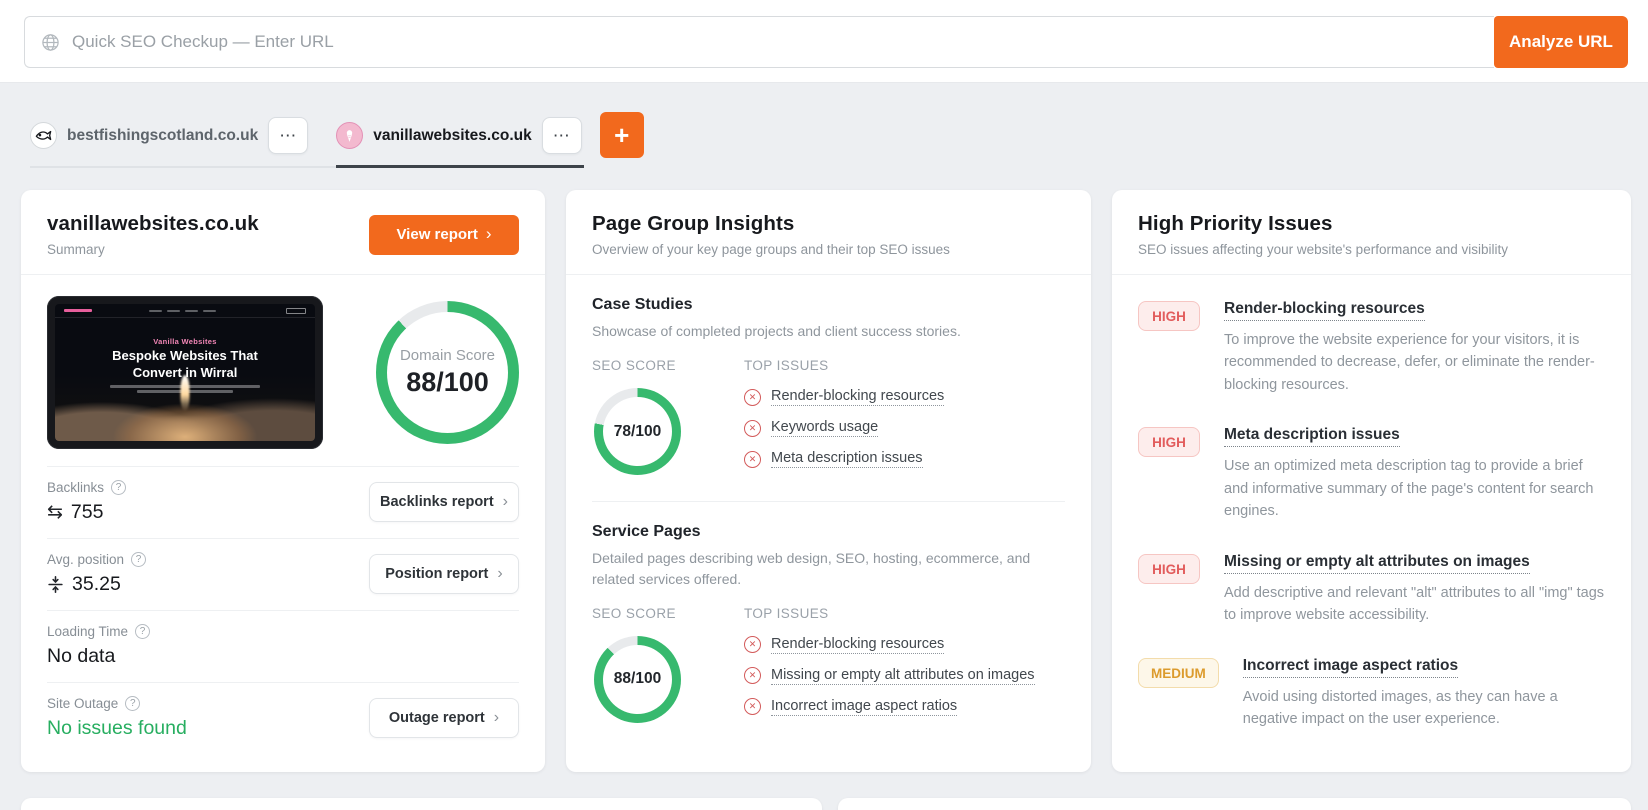 This screenshot has height=810, width=1648. What do you see at coordinates (185, 341) in the screenshot?
I see `thumbnail-logo: Vanilla Websites` at bounding box center [185, 341].